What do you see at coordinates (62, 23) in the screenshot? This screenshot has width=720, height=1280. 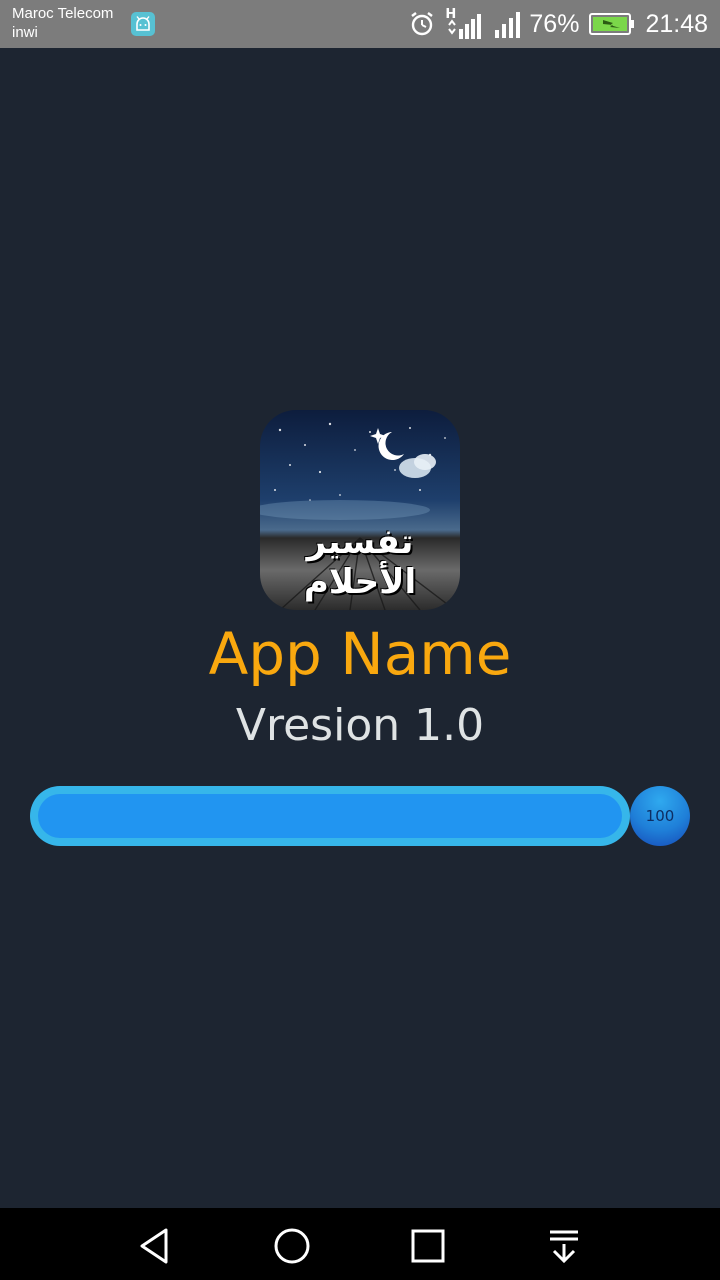 I see `carrier-info: Maroc Telecom inwi` at bounding box center [62, 23].